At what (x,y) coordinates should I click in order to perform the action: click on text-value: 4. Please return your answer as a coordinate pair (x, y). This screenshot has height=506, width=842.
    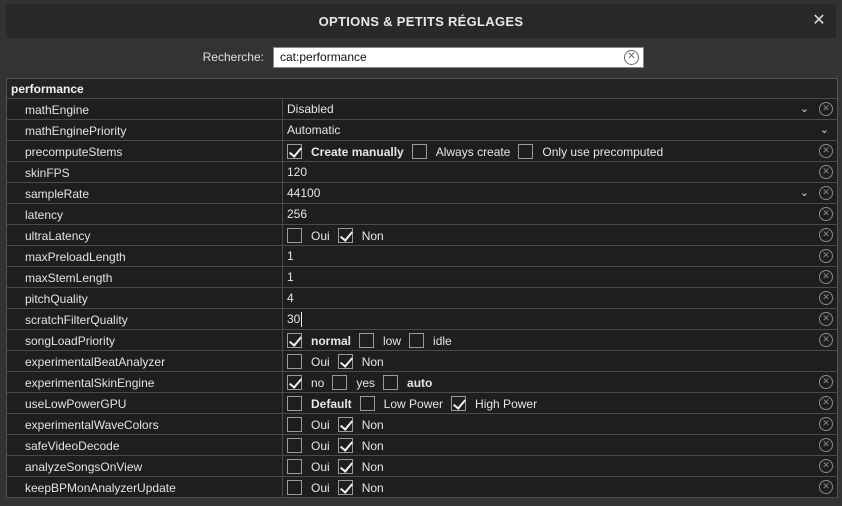
    Looking at the image, I should click on (290, 298).